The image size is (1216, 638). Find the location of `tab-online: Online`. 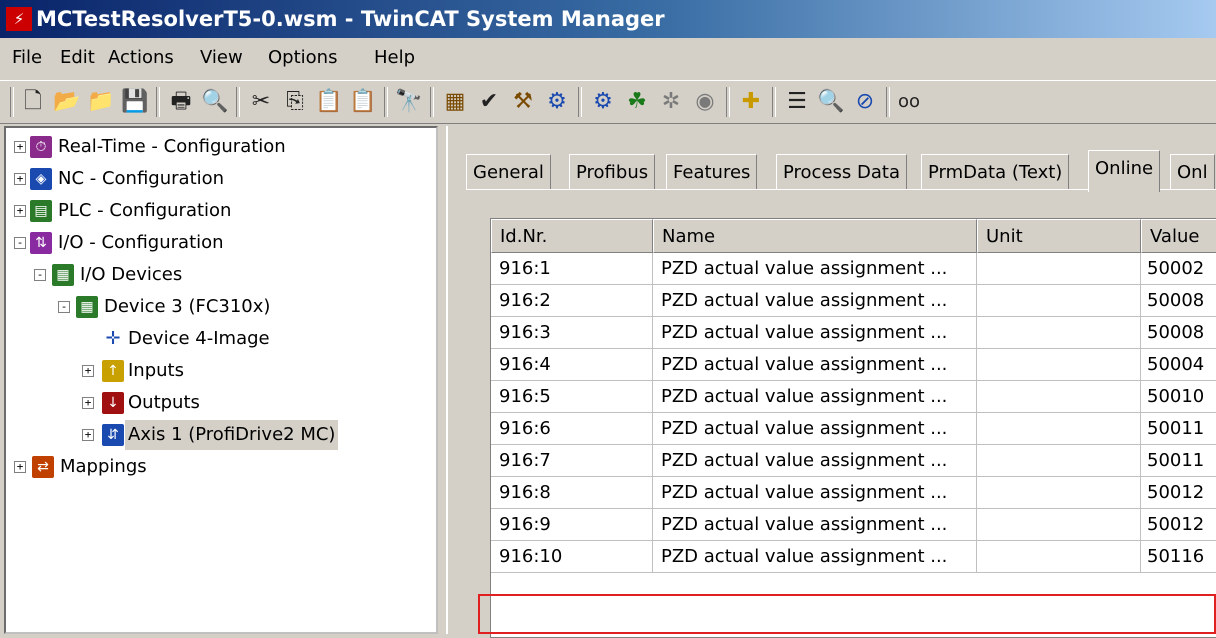

tab-online: Online is located at coordinates (1124, 171).